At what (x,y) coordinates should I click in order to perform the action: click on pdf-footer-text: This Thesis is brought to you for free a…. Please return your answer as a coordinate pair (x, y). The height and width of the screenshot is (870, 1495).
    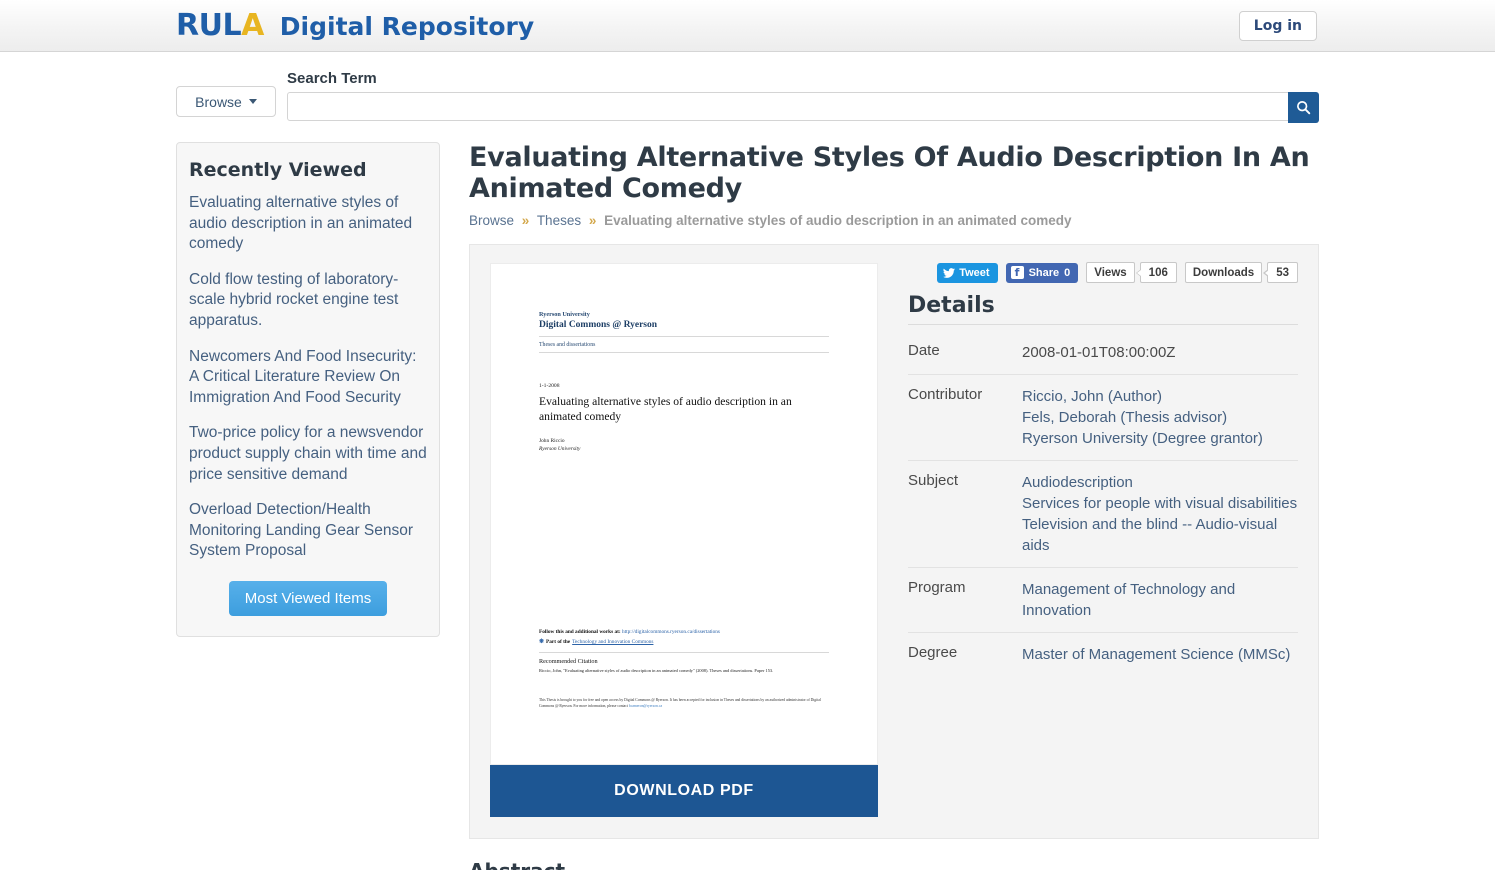
    Looking at the image, I should click on (684, 703).